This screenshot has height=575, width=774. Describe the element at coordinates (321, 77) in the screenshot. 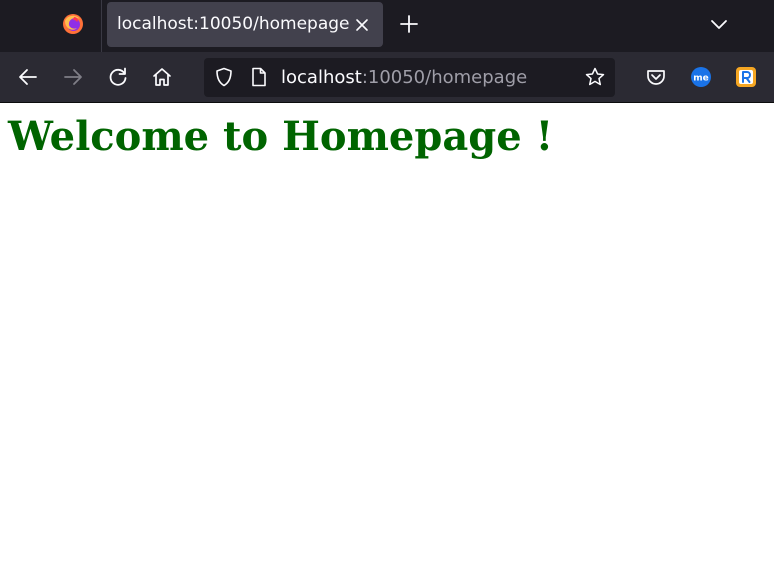

I see `url-host: localhost` at that location.